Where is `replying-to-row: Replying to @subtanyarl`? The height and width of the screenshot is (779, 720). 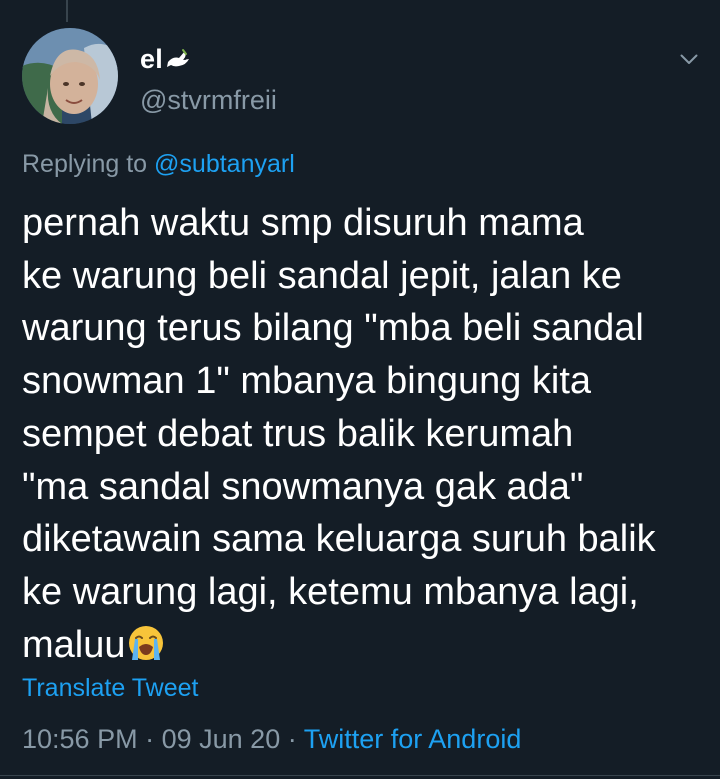 replying-to-row: Replying to @subtanyarl is located at coordinates (158, 164).